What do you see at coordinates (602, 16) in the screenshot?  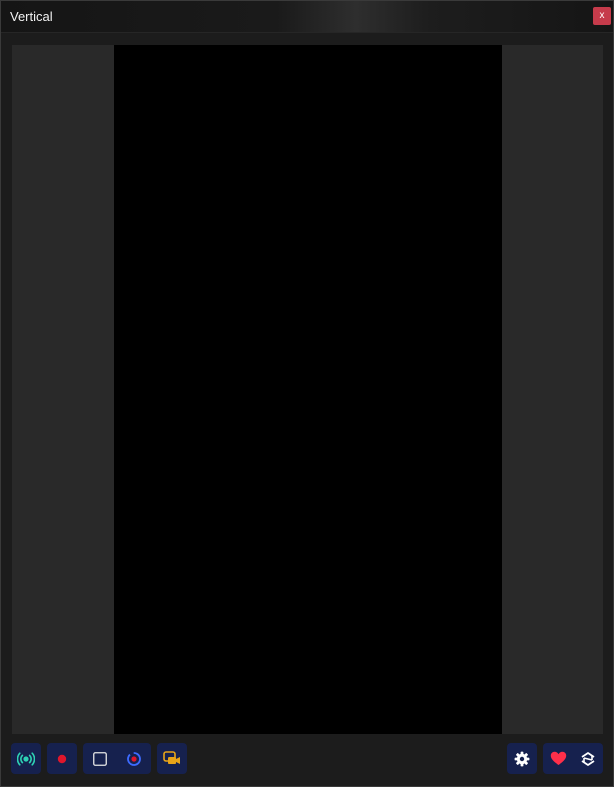 I see `close-button: x` at bounding box center [602, 16].